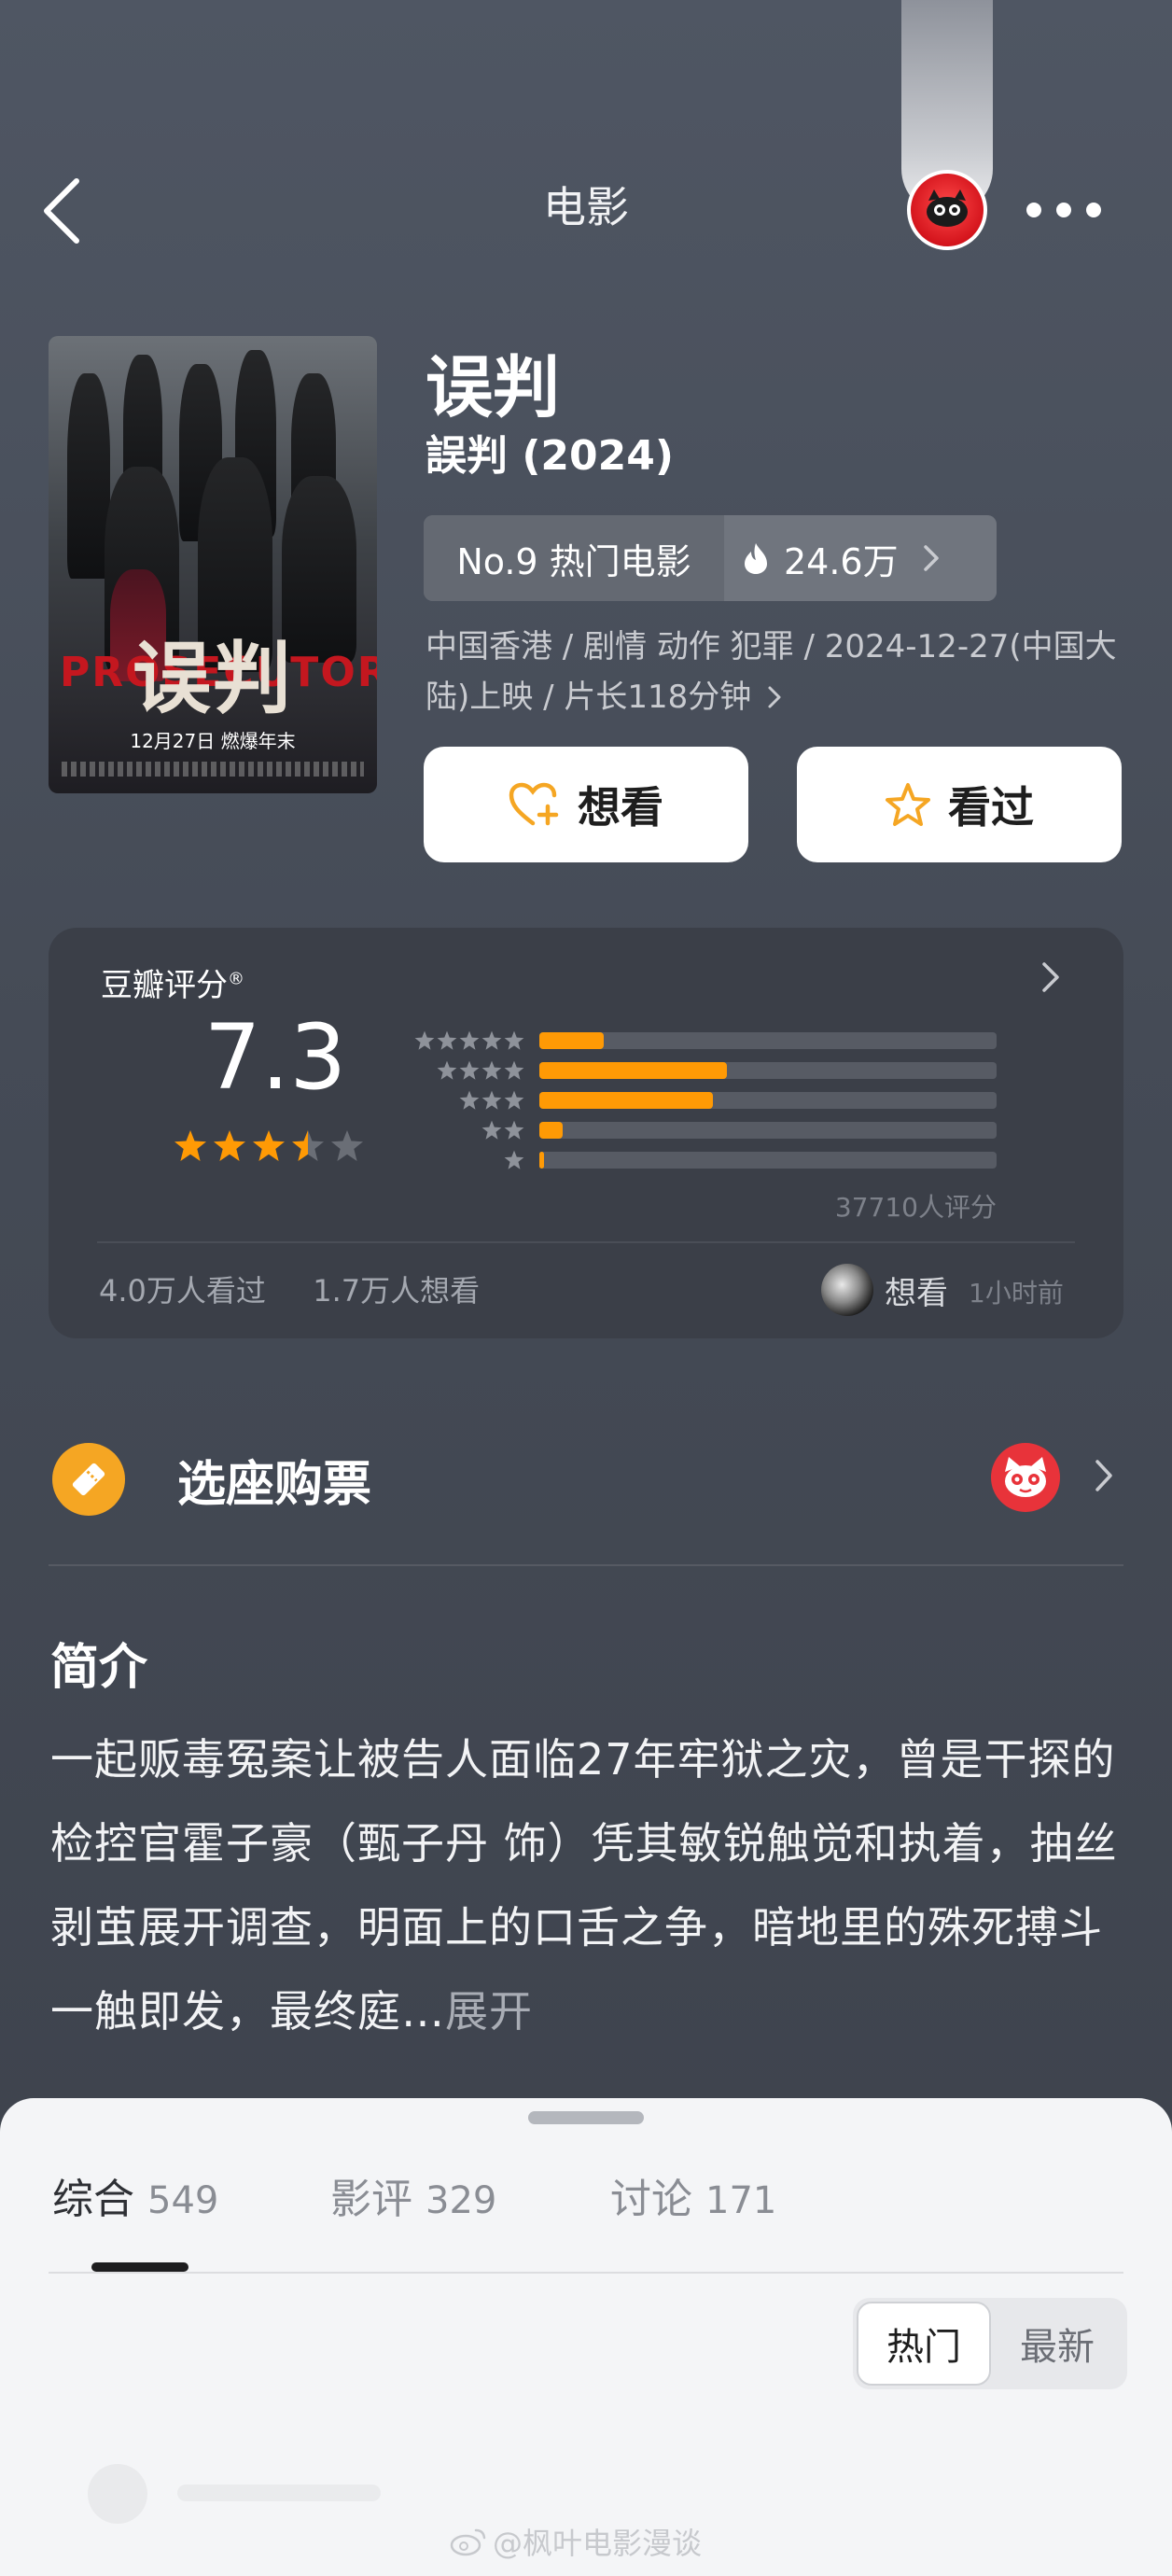 This screenshot has width=1172, height=2576. I want to click on rating-score: 7.3, so click(275, 1057).